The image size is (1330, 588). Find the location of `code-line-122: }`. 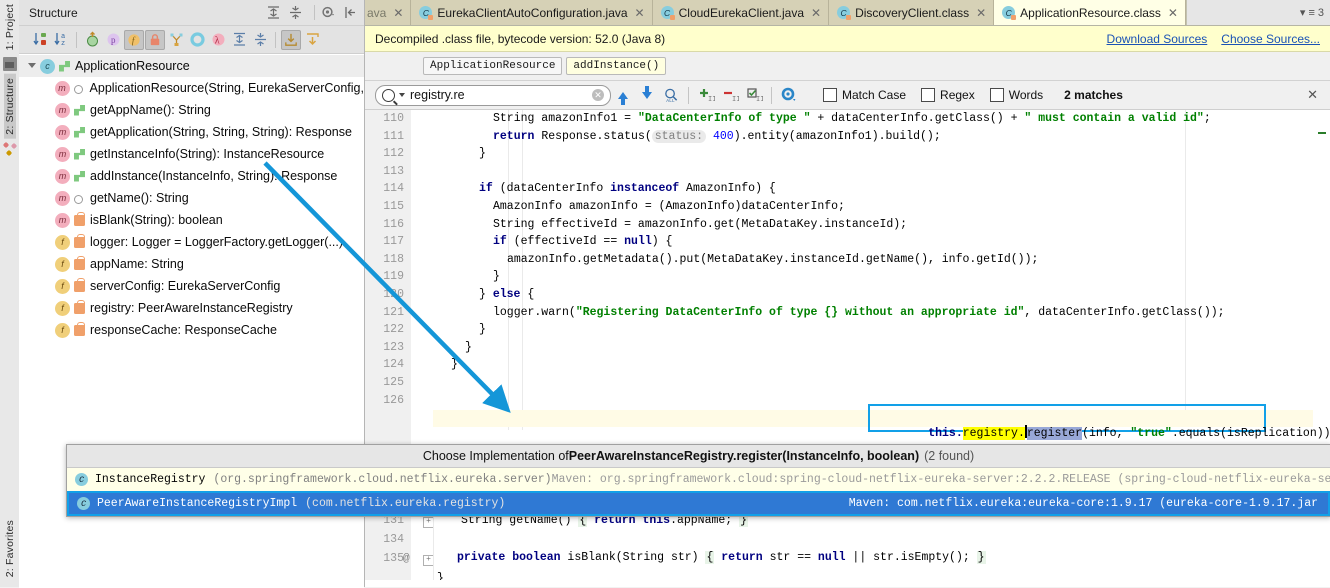

code-line-122: } is located at coordinates (482, 329).